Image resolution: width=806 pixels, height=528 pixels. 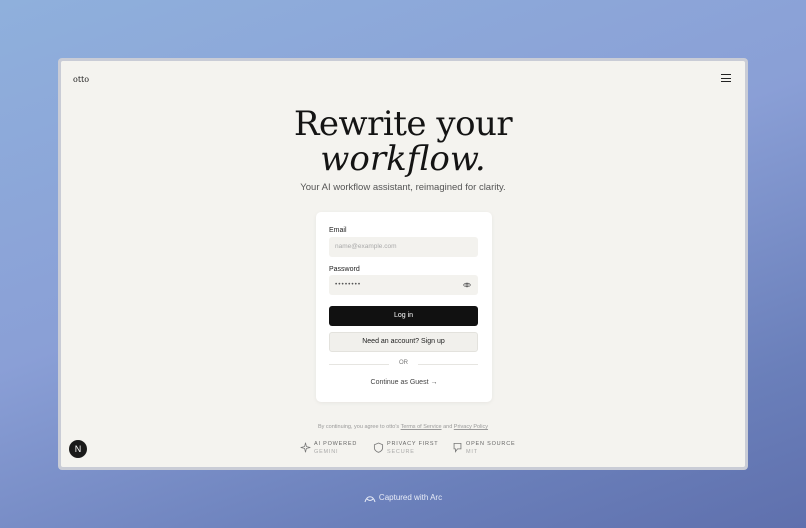 I want to click on continue-guest-link: Continue as Guest →, so click(x=404, y=382).